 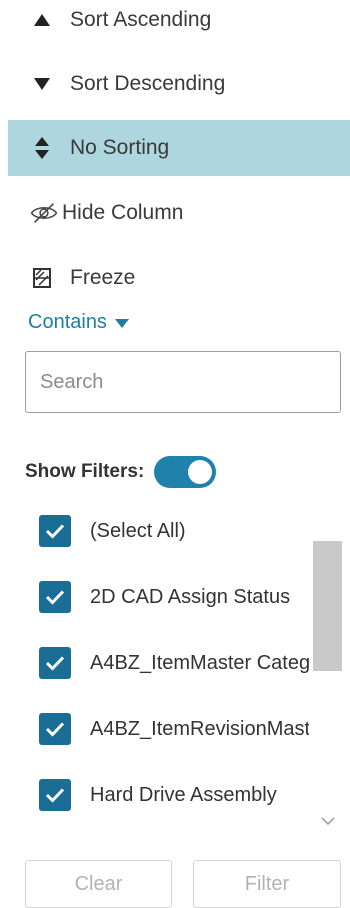 What do you see at coordinates (183, 794) in the screenshot?
I see `list-item-label: Hard Drive Assembly` at bounding box center [183, 794].